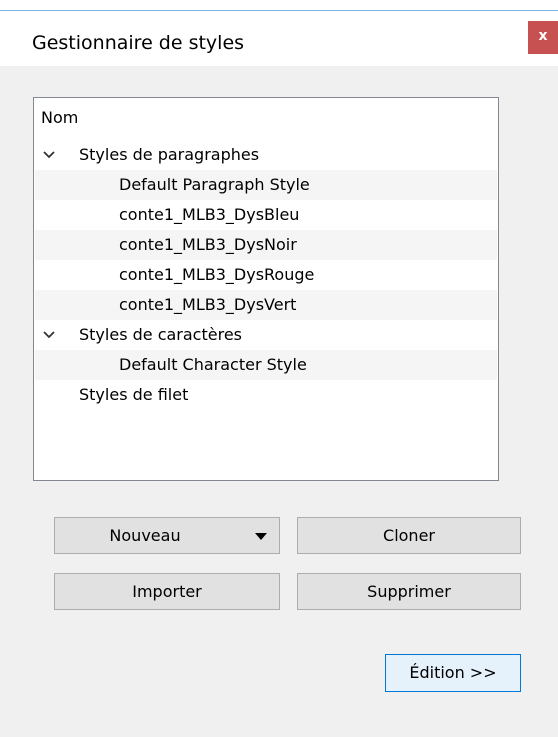 The width and height of the screenshot is (558, 737). Describe the element at coordinates (453, 673) in the screenshot. I see `edit-button: Édition >>` at that location.